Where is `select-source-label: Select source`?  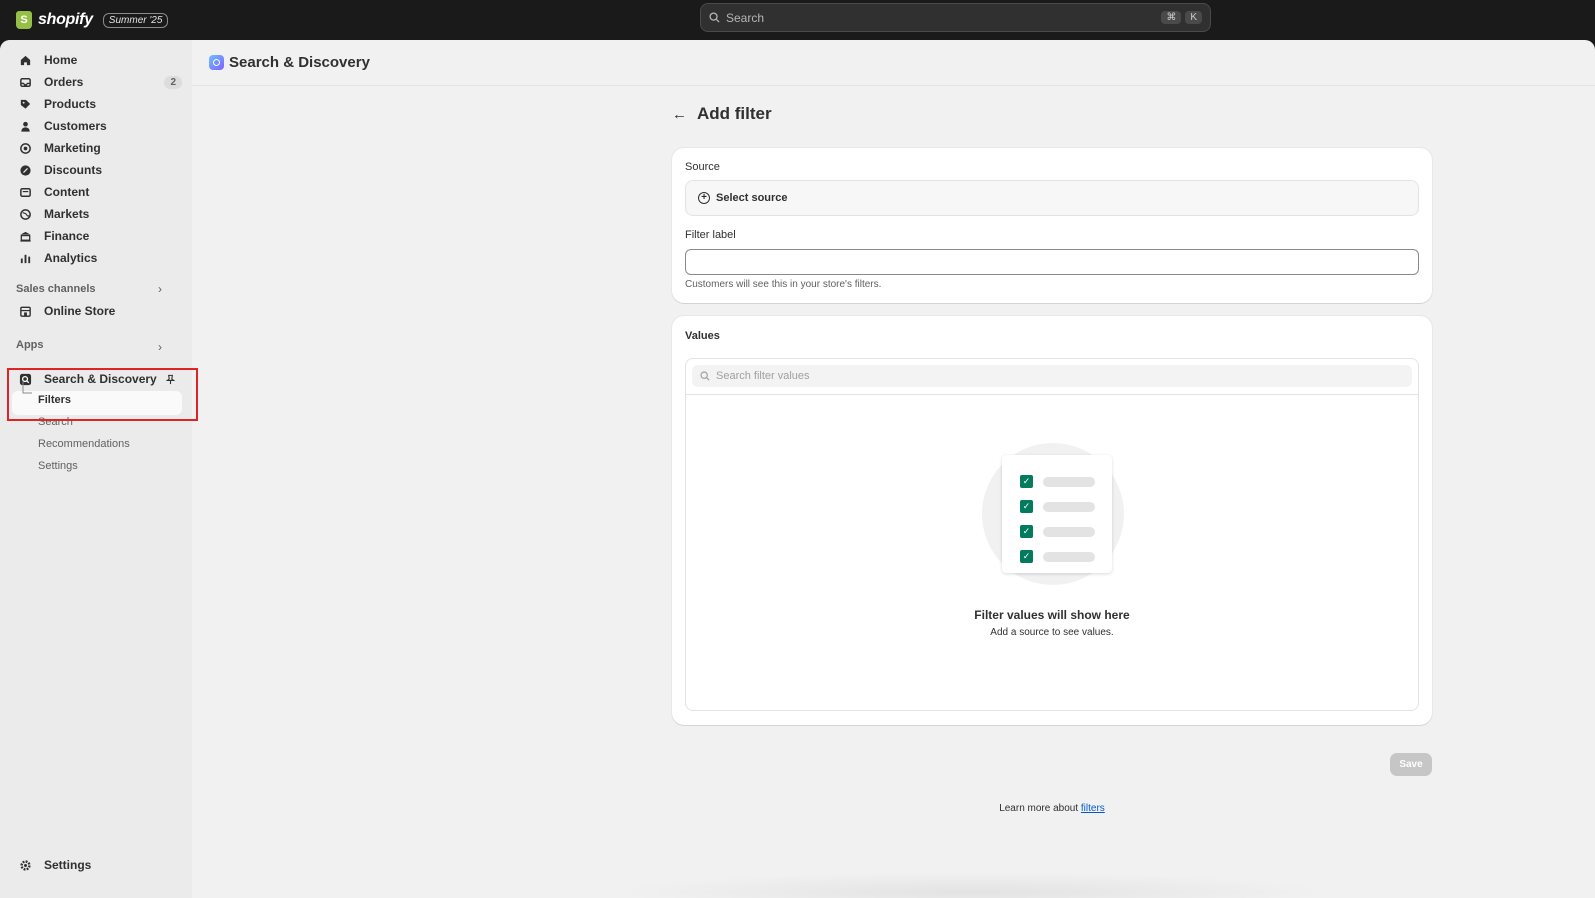
select-source-label: Select source is located at coordinates (752, 198).